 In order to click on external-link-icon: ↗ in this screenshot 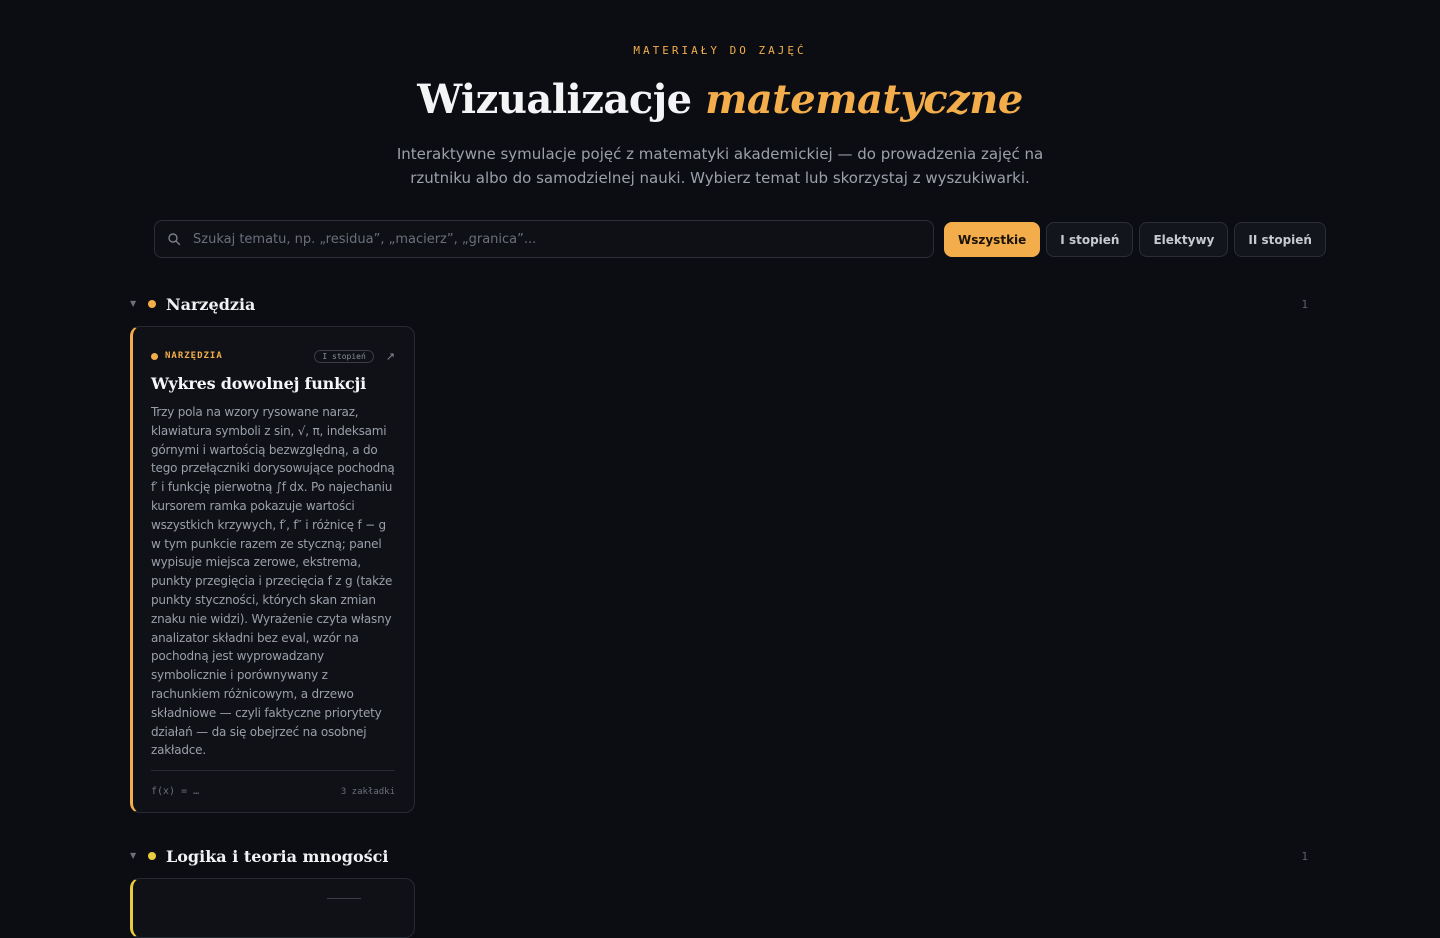, I will do `click(390, 356)`.